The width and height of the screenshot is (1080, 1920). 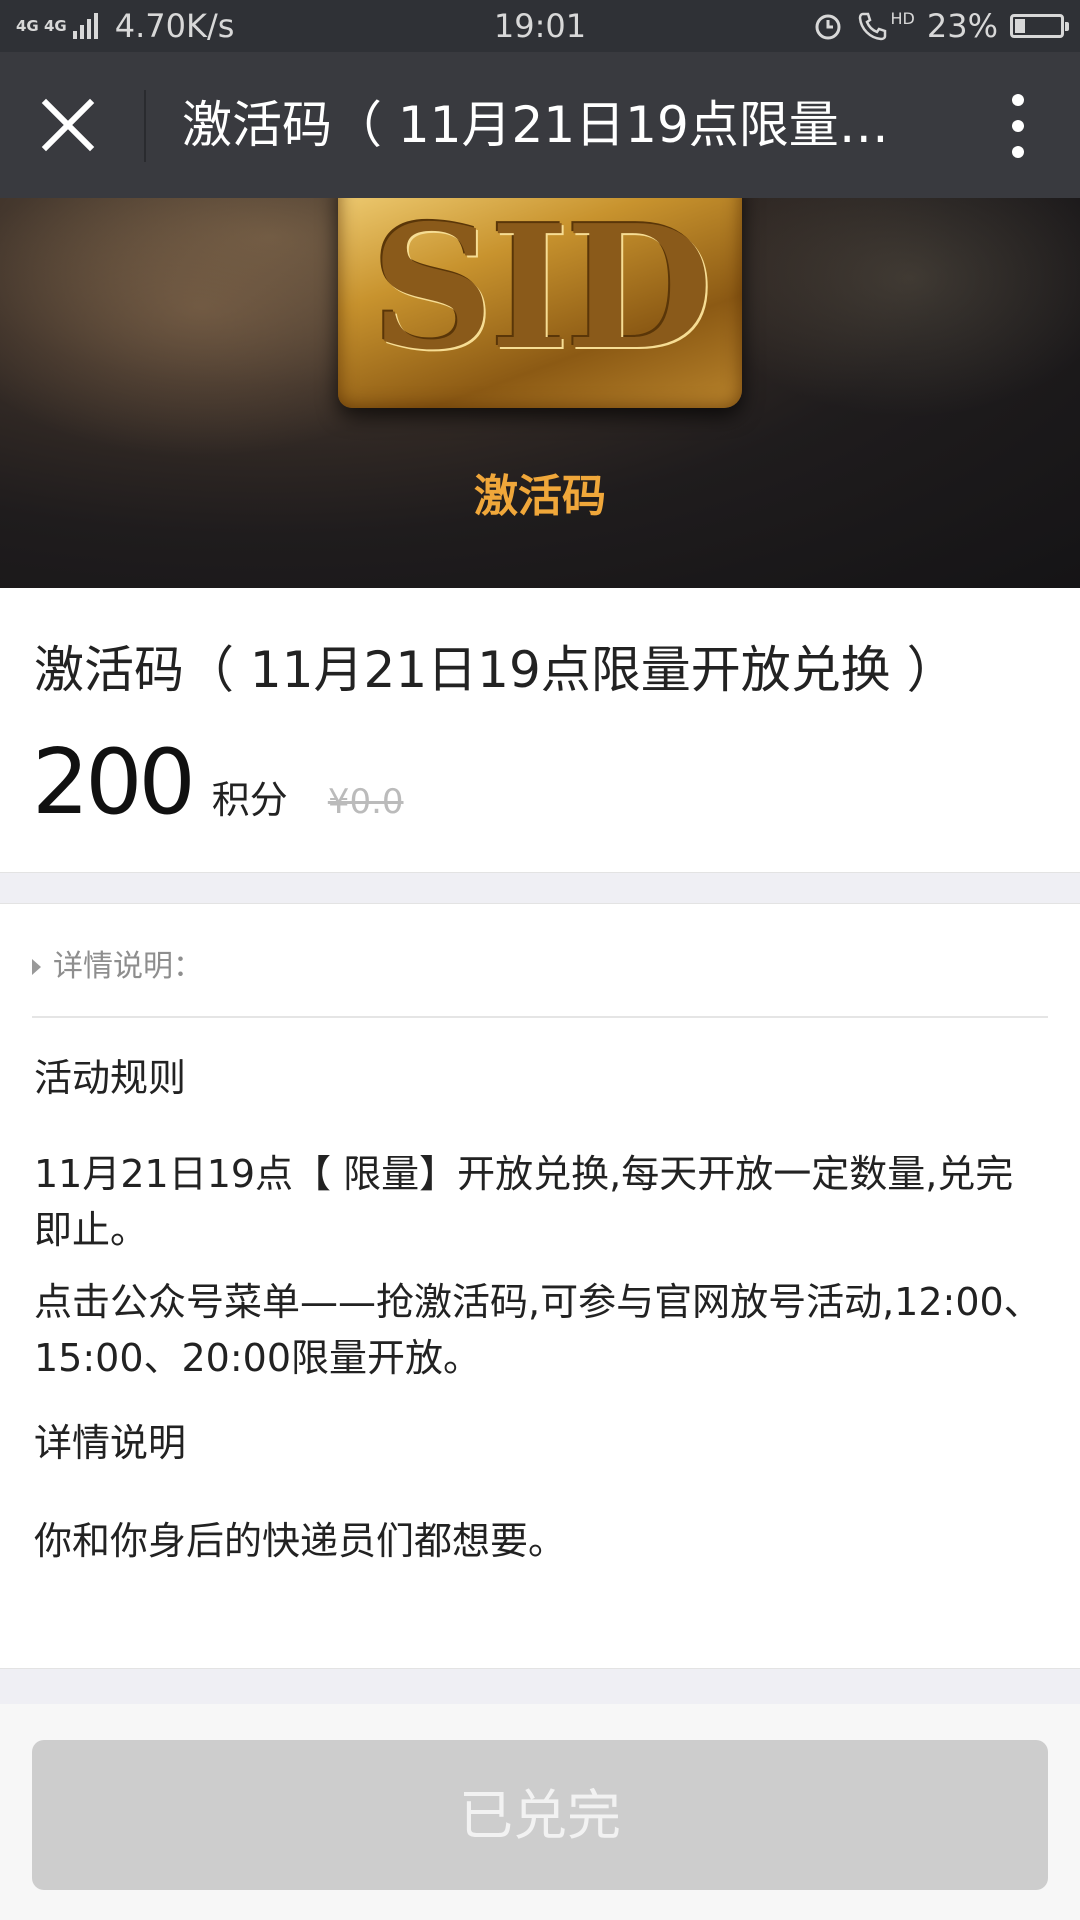 I want to click on game-logo: SID, so click(x=540, y=303).